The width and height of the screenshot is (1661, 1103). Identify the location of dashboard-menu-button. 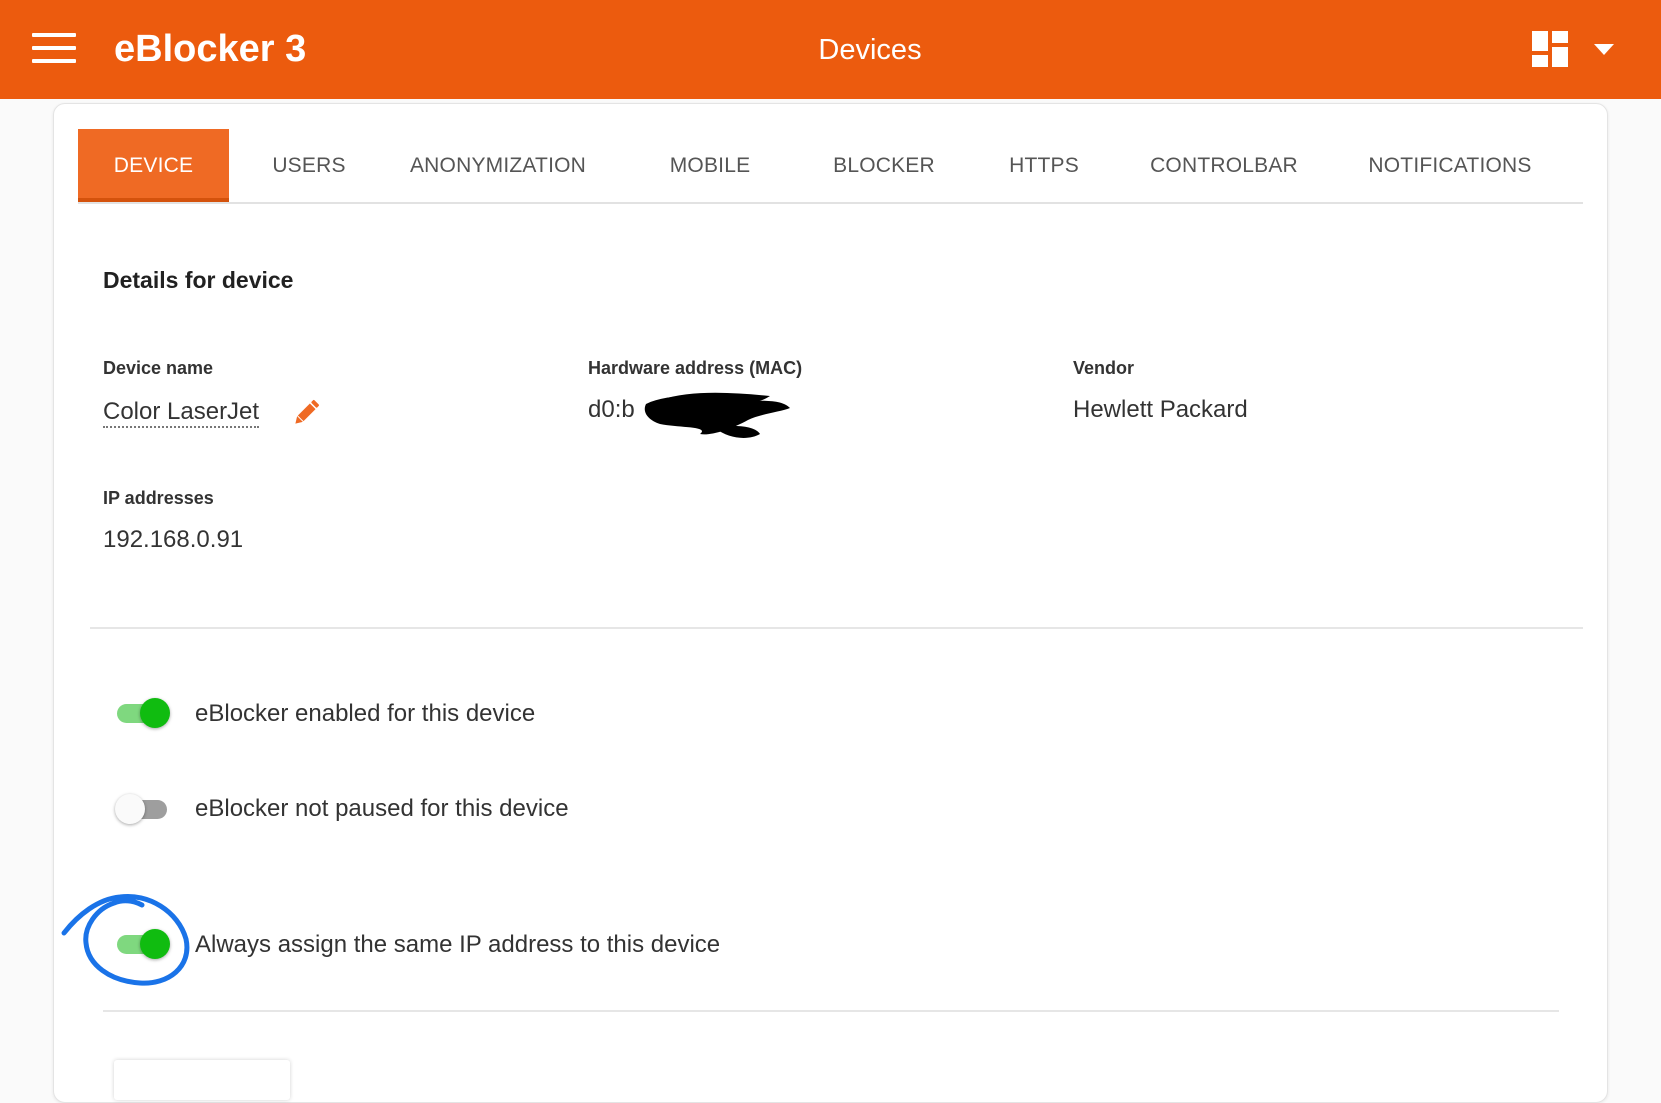
(1578, 50).